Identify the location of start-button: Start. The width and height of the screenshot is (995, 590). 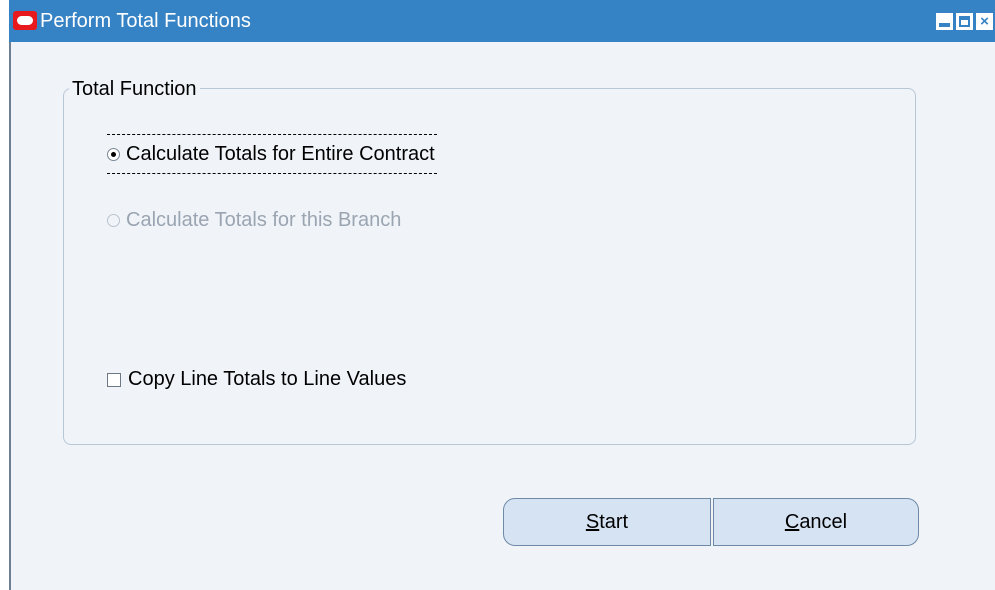
(607, 522).